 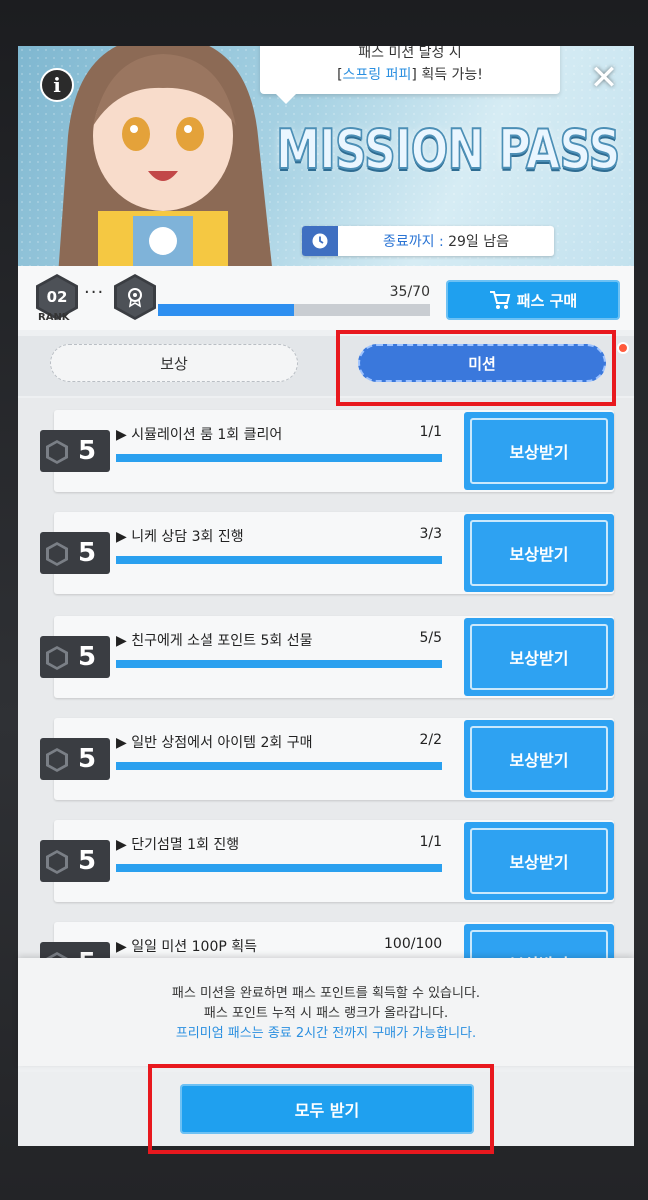 I want to click on mission-count: 5/5, so click(x=430, y=638).